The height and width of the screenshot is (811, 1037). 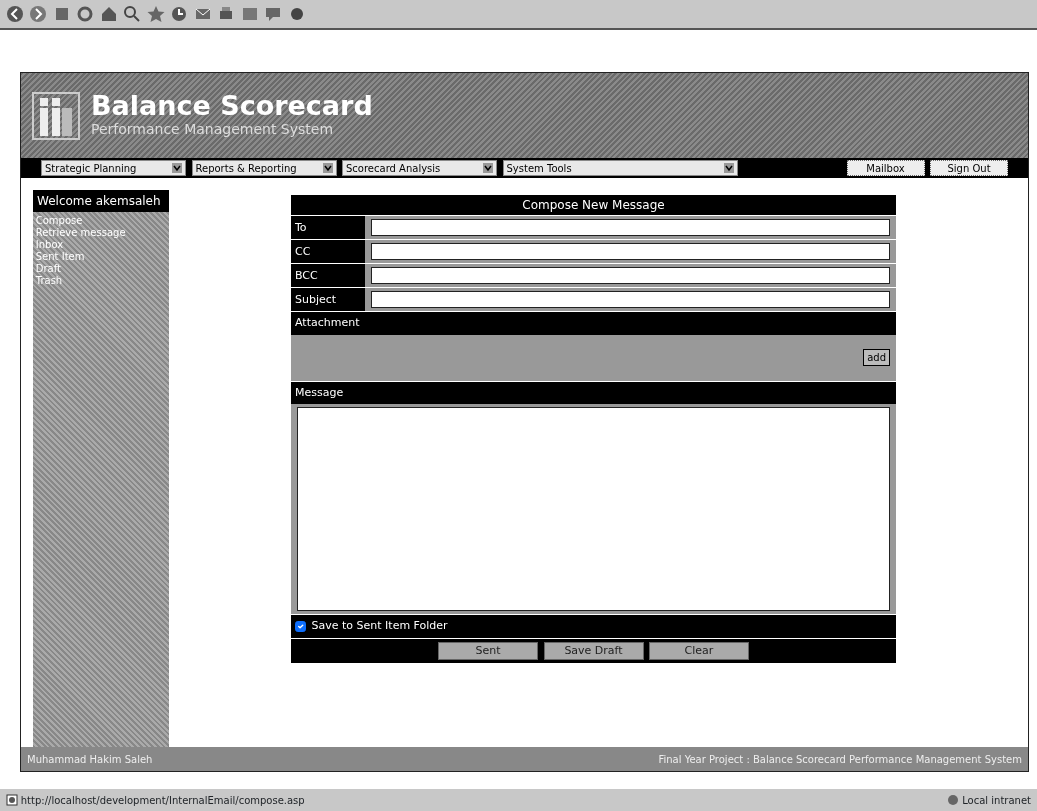 I want to click on back-icon, so click(x=14, y=14).